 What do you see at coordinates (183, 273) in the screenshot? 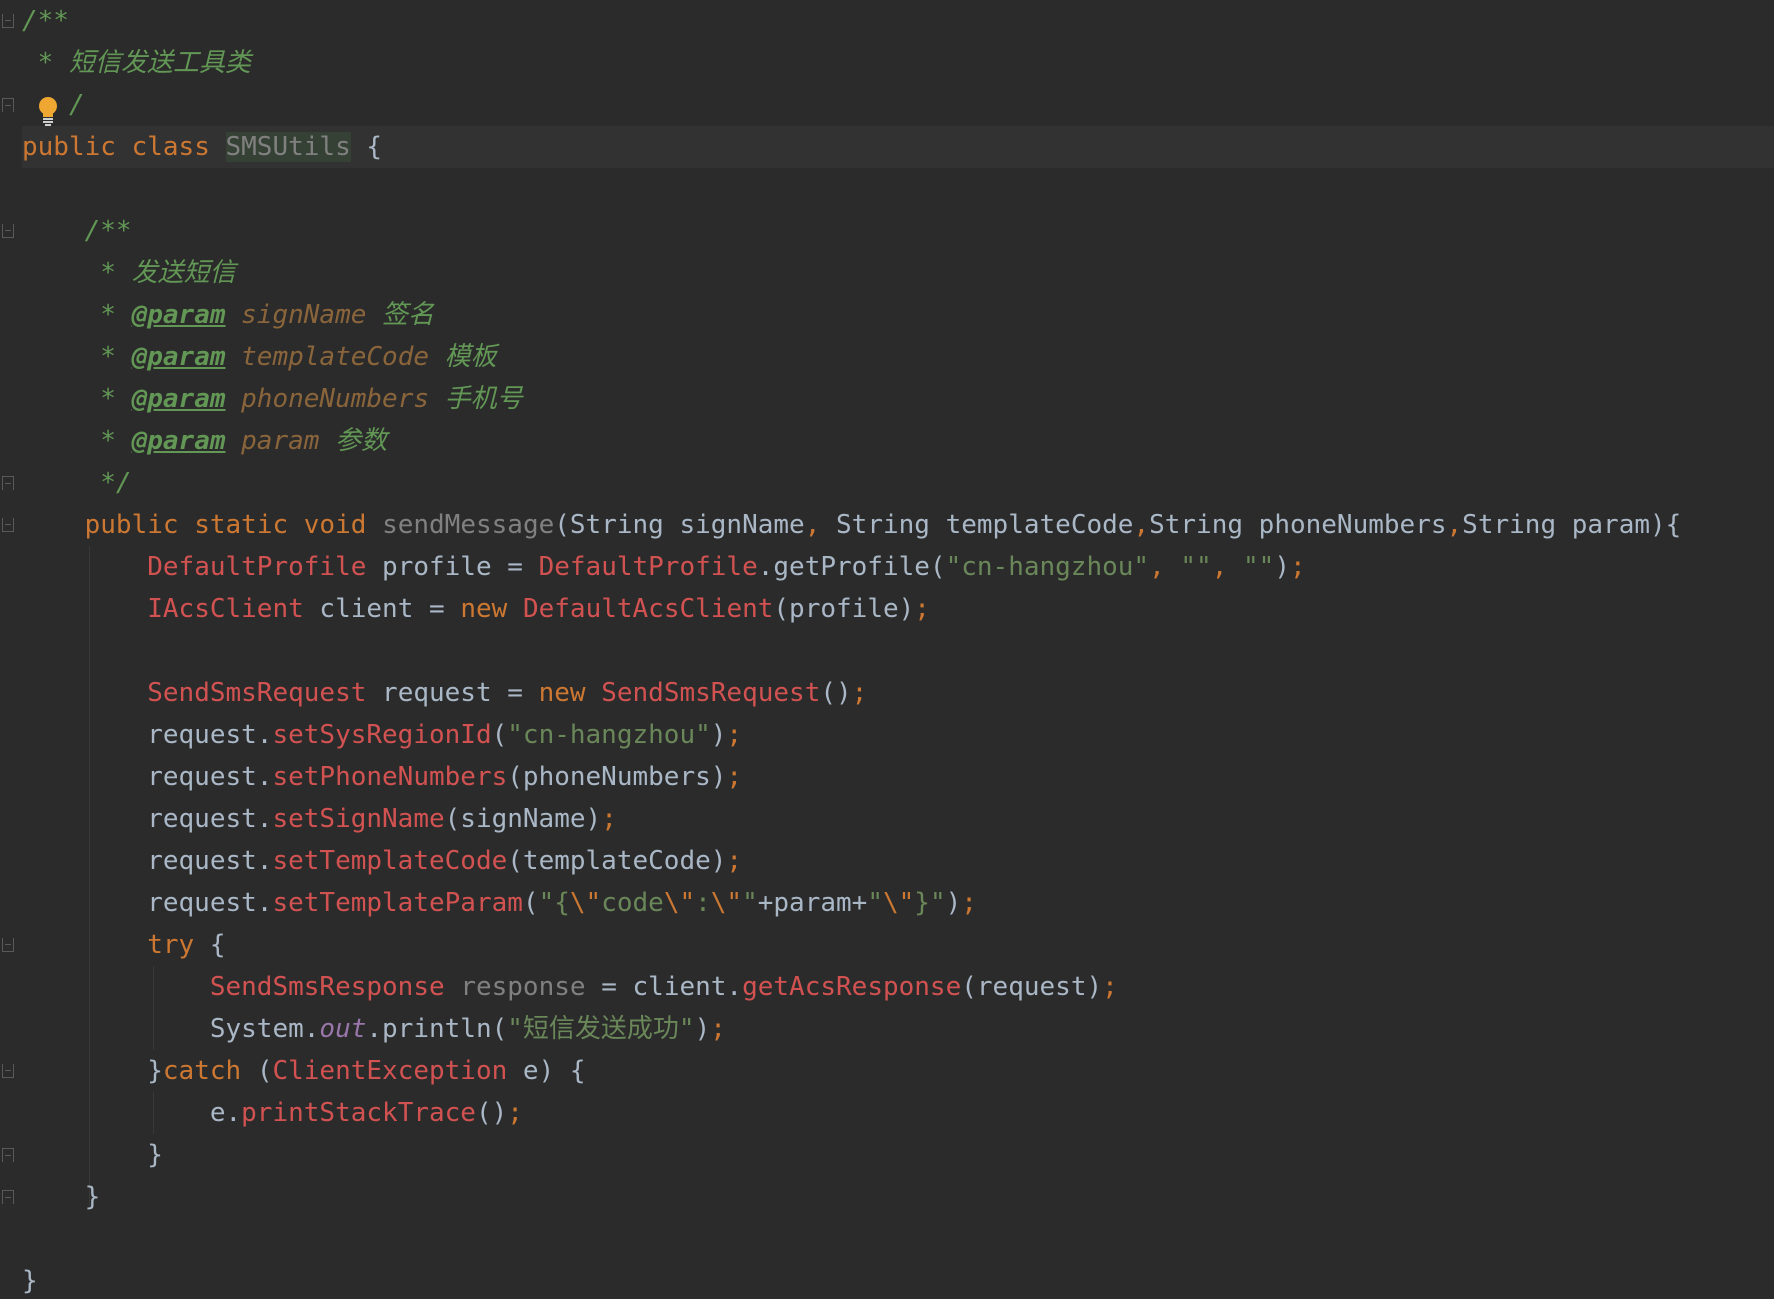
I see `code-token: 发送短信` at bounding box center [183, 273].